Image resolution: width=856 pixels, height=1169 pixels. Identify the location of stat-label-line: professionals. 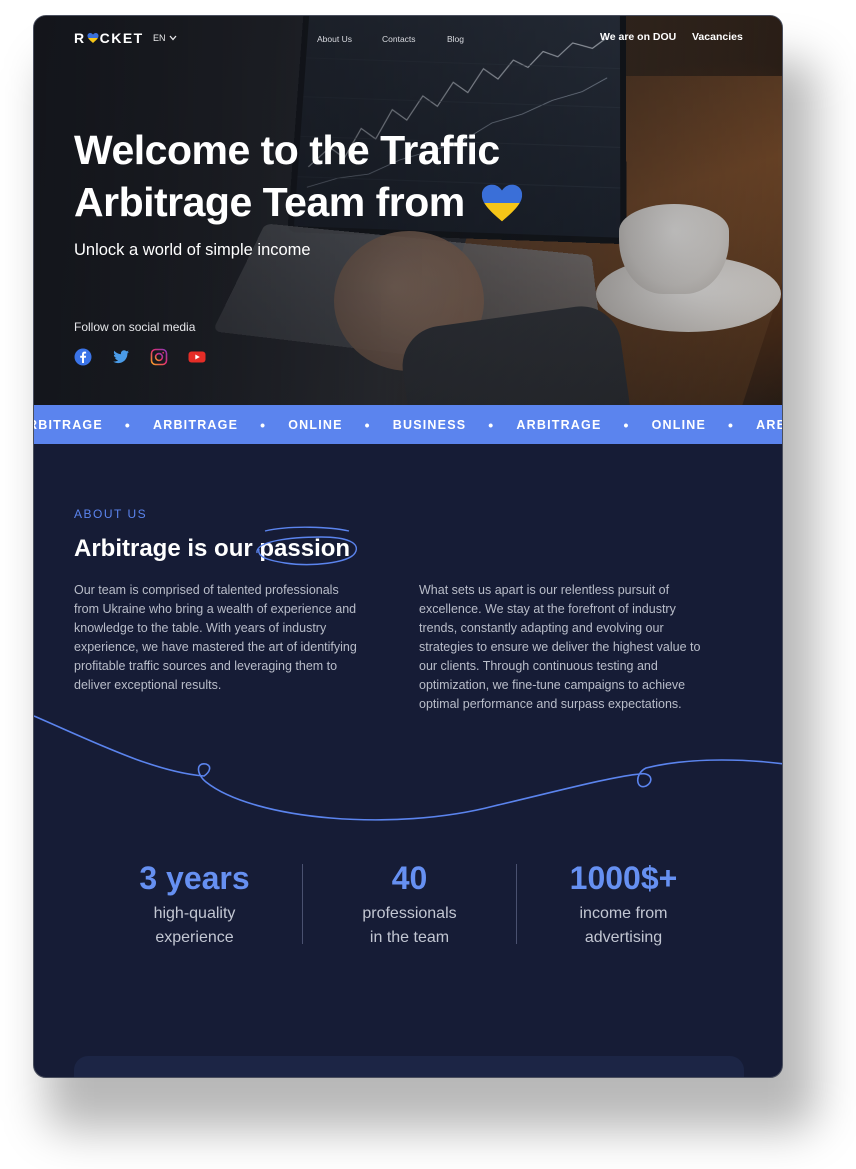
(409, 913).